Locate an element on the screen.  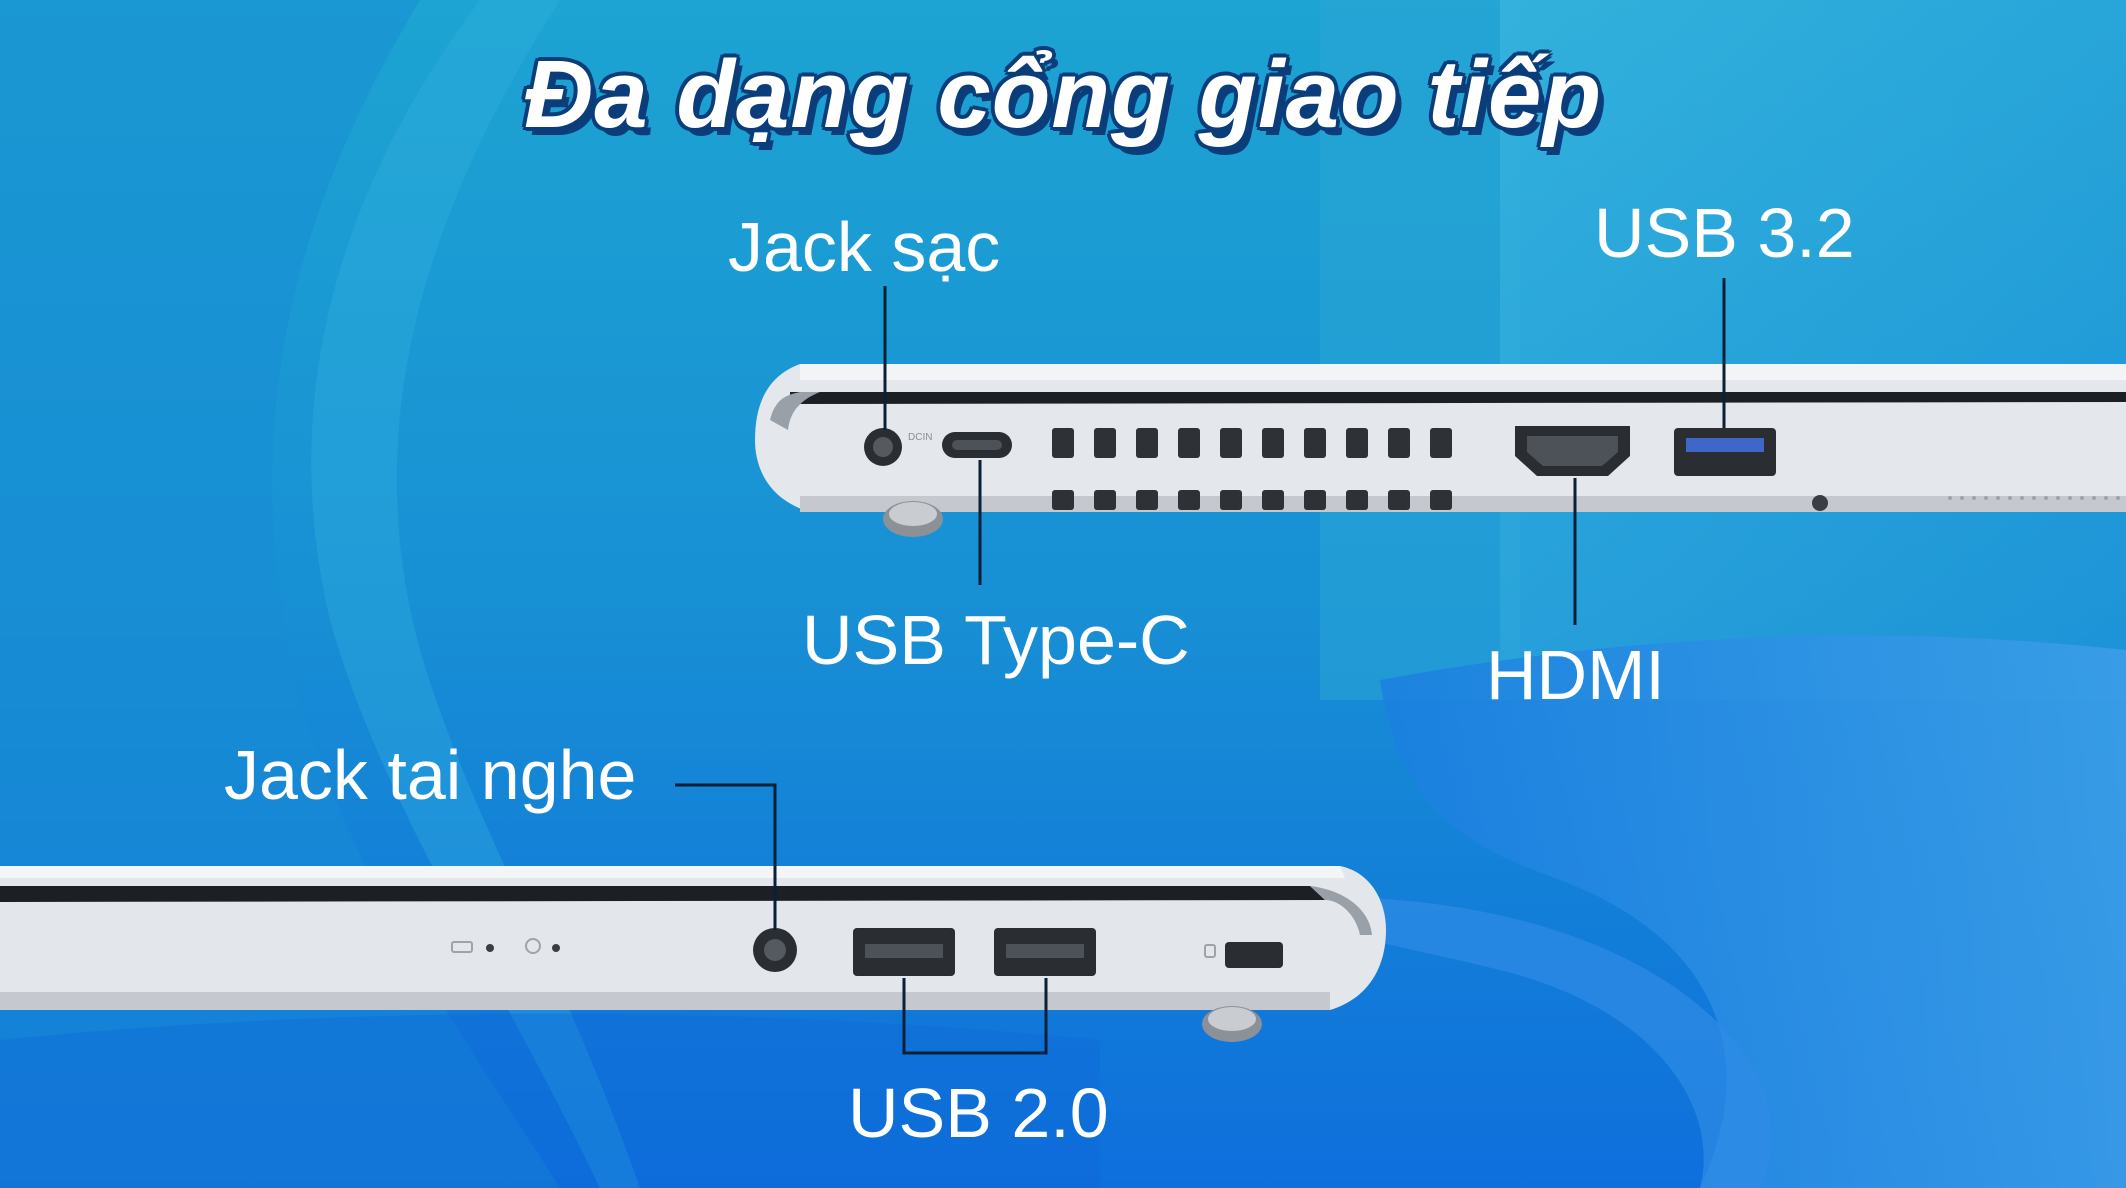
svg-text: DCIN is located at coordinates (920, 437).